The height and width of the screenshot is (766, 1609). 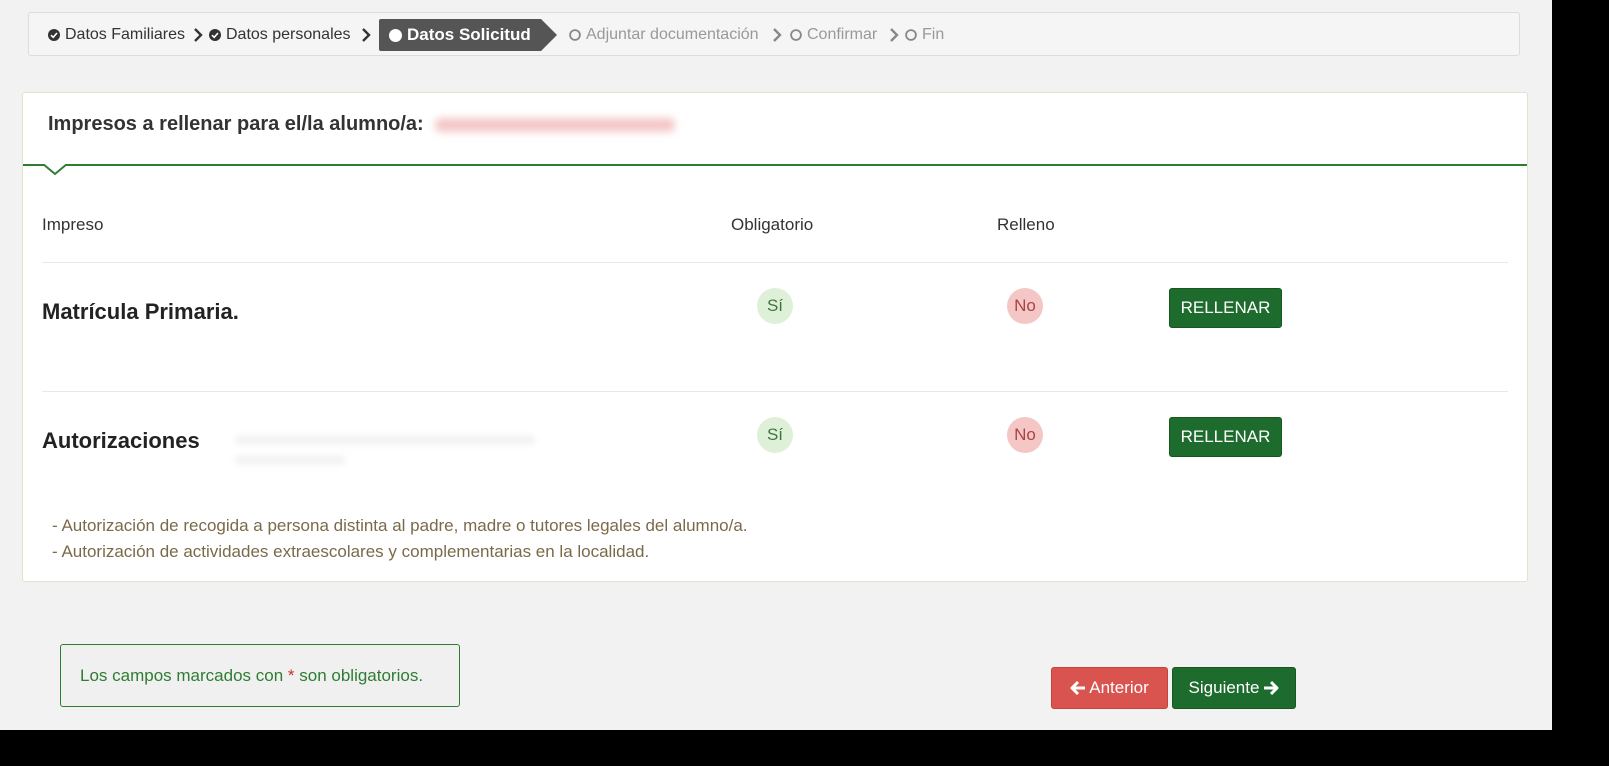 What do you see at coordinates (140, 311) in the screenshot?
I see `row-title-matricula: Matrícula Primaria.` at bounding box center [140, 311].